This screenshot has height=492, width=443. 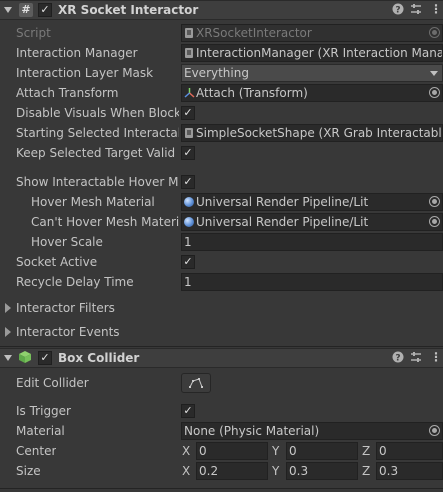 What do you see at coordinates (319, 133) in the screenshot?
I see `starting-selected-value: SimpleSocketShape (XR Grab Interactabl` at bounding box center [319, 133].